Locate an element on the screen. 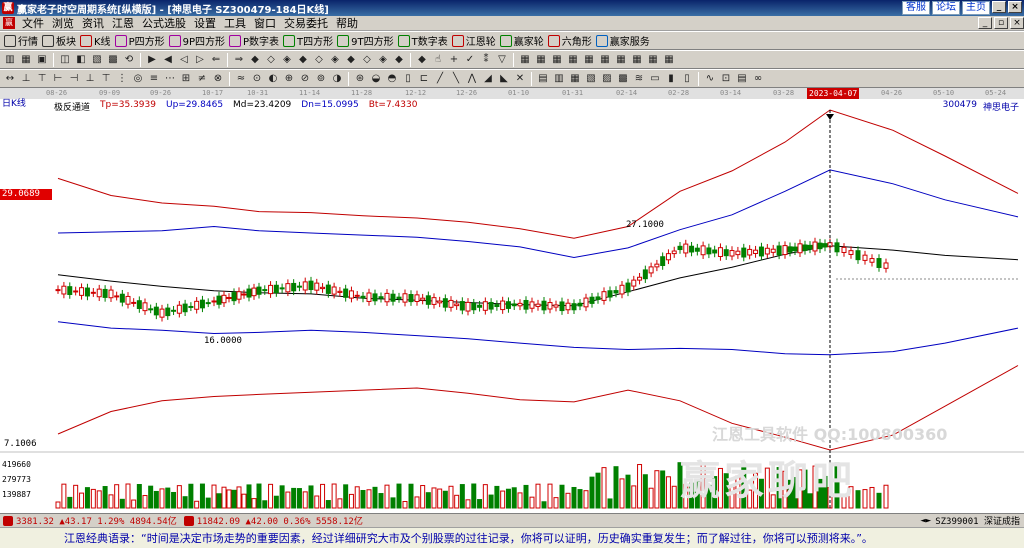  draw-tool-icon-7: ⟲ is located at coordinates (129, 60).